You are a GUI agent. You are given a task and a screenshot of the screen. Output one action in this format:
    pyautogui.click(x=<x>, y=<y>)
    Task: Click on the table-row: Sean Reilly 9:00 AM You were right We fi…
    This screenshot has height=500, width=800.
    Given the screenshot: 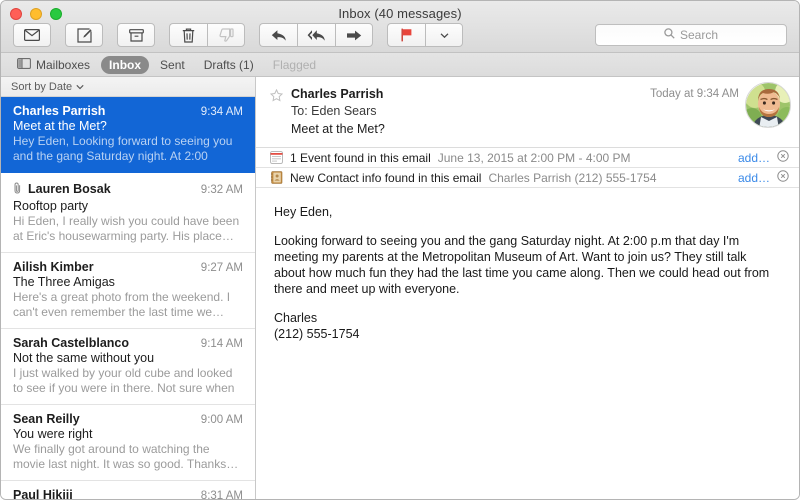 What is the action you would take?
    pyautogui.click(x=128, y=443)
    